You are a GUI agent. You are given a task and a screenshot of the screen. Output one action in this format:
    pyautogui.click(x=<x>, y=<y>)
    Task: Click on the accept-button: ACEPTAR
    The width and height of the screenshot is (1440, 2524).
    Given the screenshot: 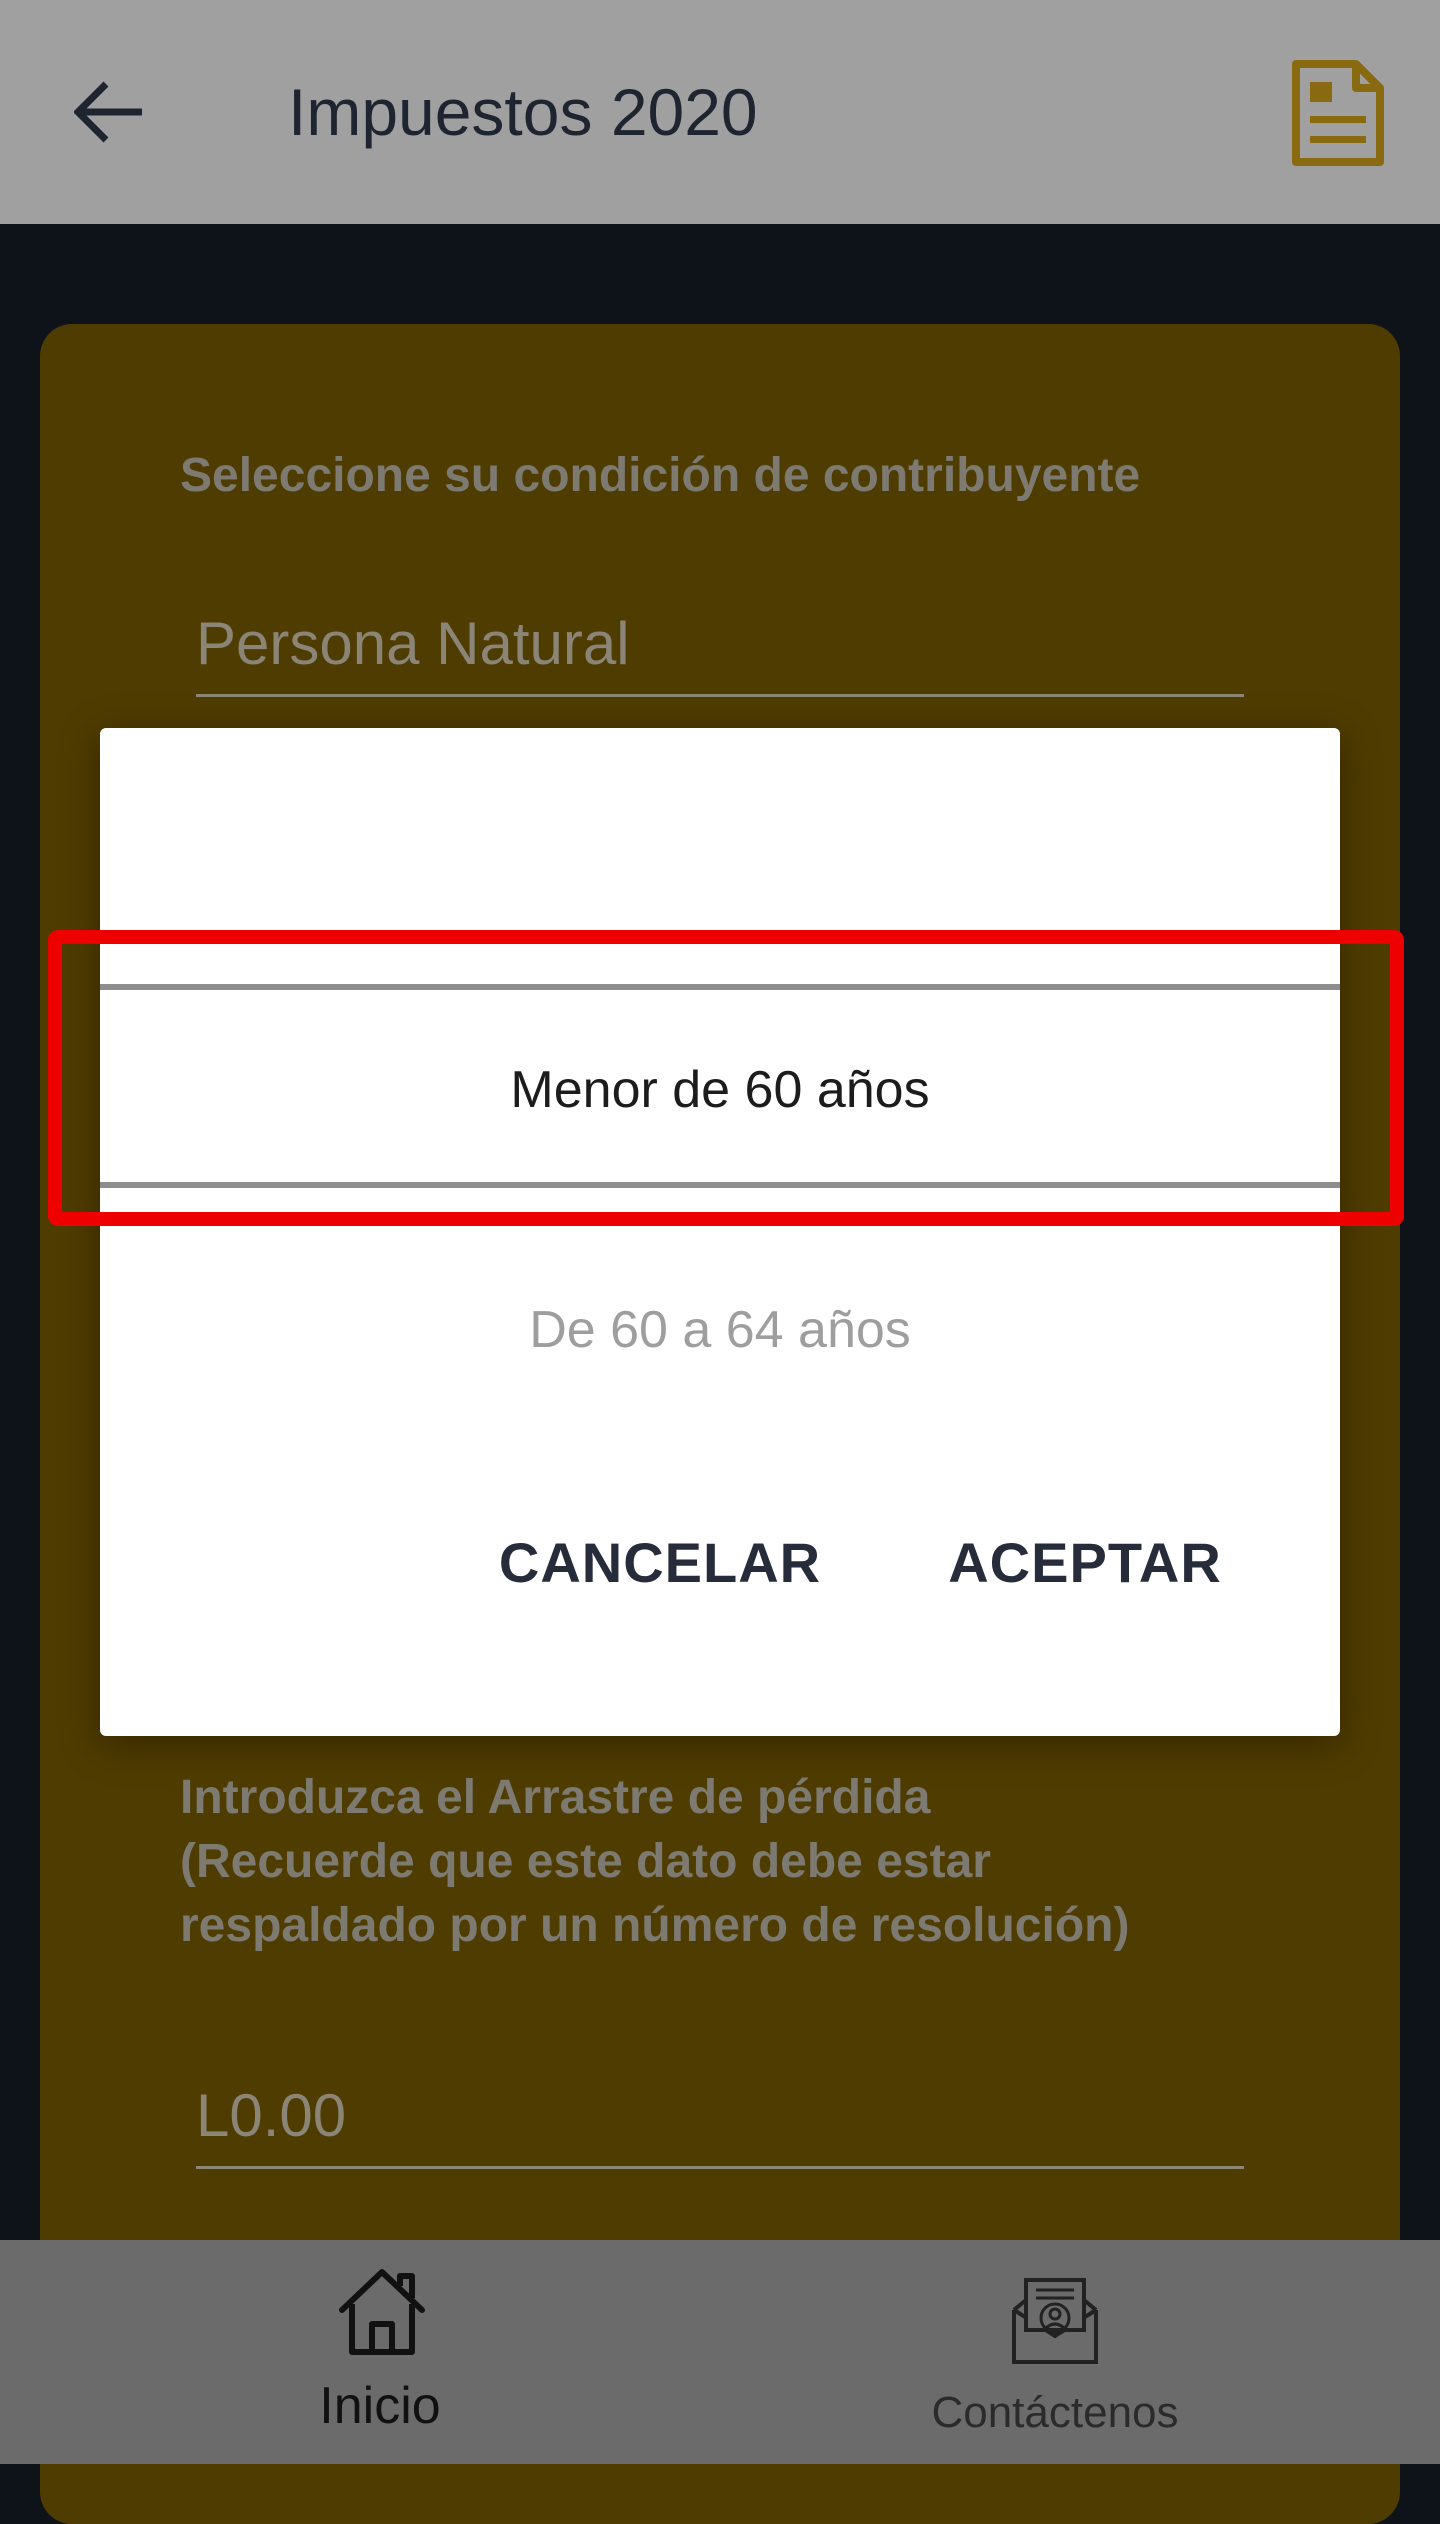 What is the action you would take?
    pyautogui.click(x=1085, y=1563)
    